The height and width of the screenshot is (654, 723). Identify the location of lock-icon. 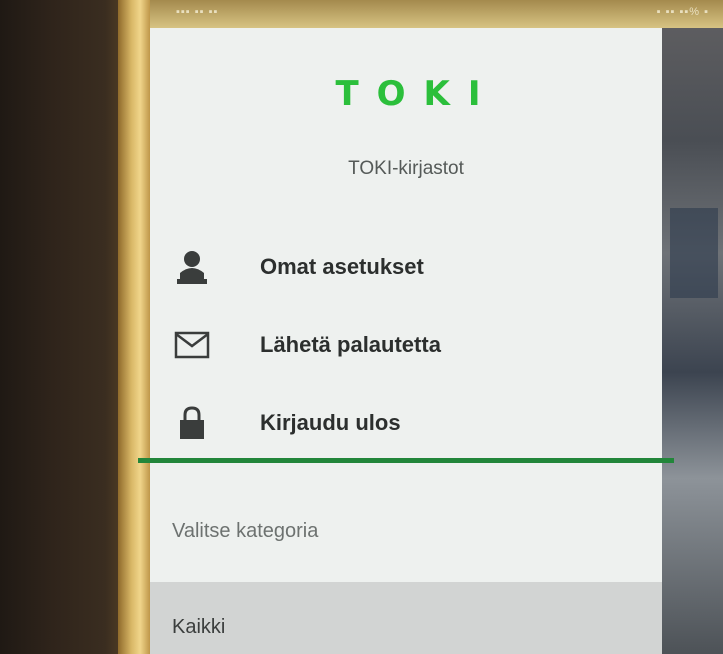
(192, 423).